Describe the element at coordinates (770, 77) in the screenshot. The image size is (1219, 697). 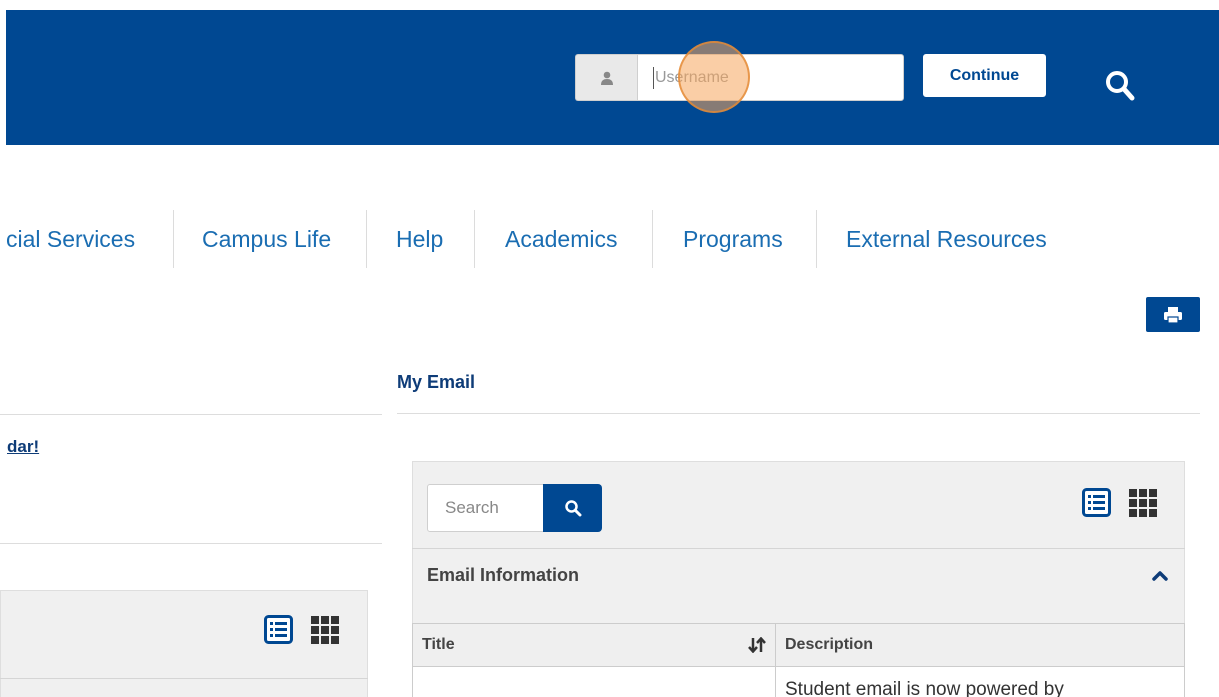
I see `username-input: Username` at that location.